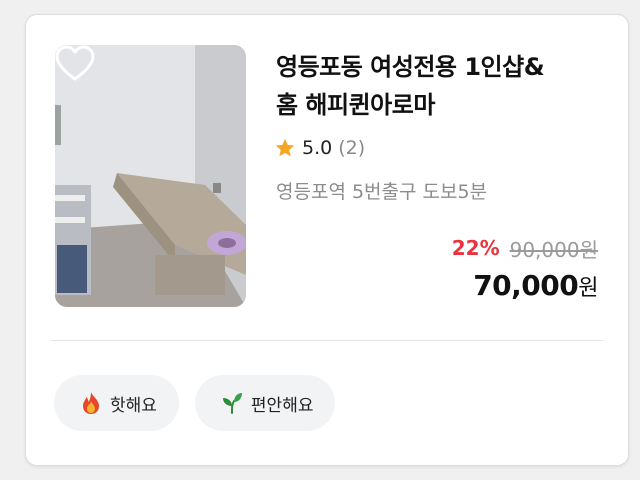 The width and height of the screenshot is (640, 480). What do you see at coordinates (327, 340) in the screenshot?
I see `divider` at bounding box center [327, 340].